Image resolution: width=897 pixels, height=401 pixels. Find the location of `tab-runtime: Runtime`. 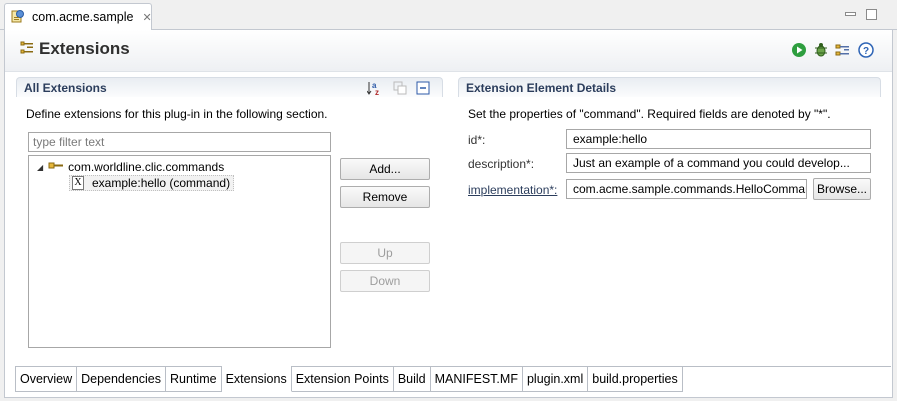

tab-runtime: Runtime is located at coordinates (194, 379).